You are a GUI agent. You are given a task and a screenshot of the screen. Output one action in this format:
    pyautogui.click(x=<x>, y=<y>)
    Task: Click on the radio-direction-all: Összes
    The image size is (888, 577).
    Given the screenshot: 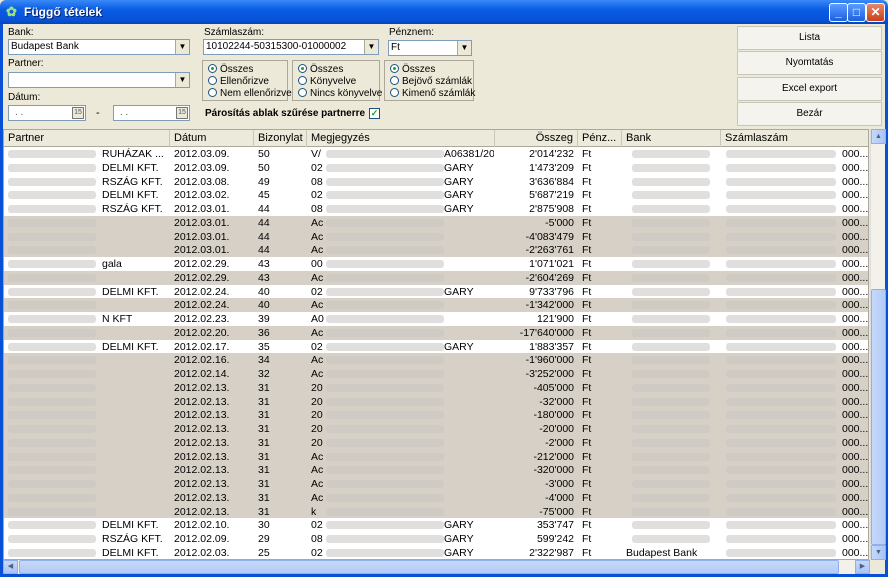 What is the action you would take?
    pyautogui.click(x=412, y=69)
    